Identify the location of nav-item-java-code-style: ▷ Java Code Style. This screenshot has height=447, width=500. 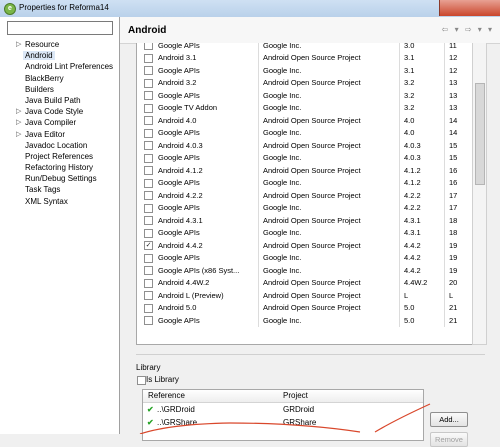
(59, 111).